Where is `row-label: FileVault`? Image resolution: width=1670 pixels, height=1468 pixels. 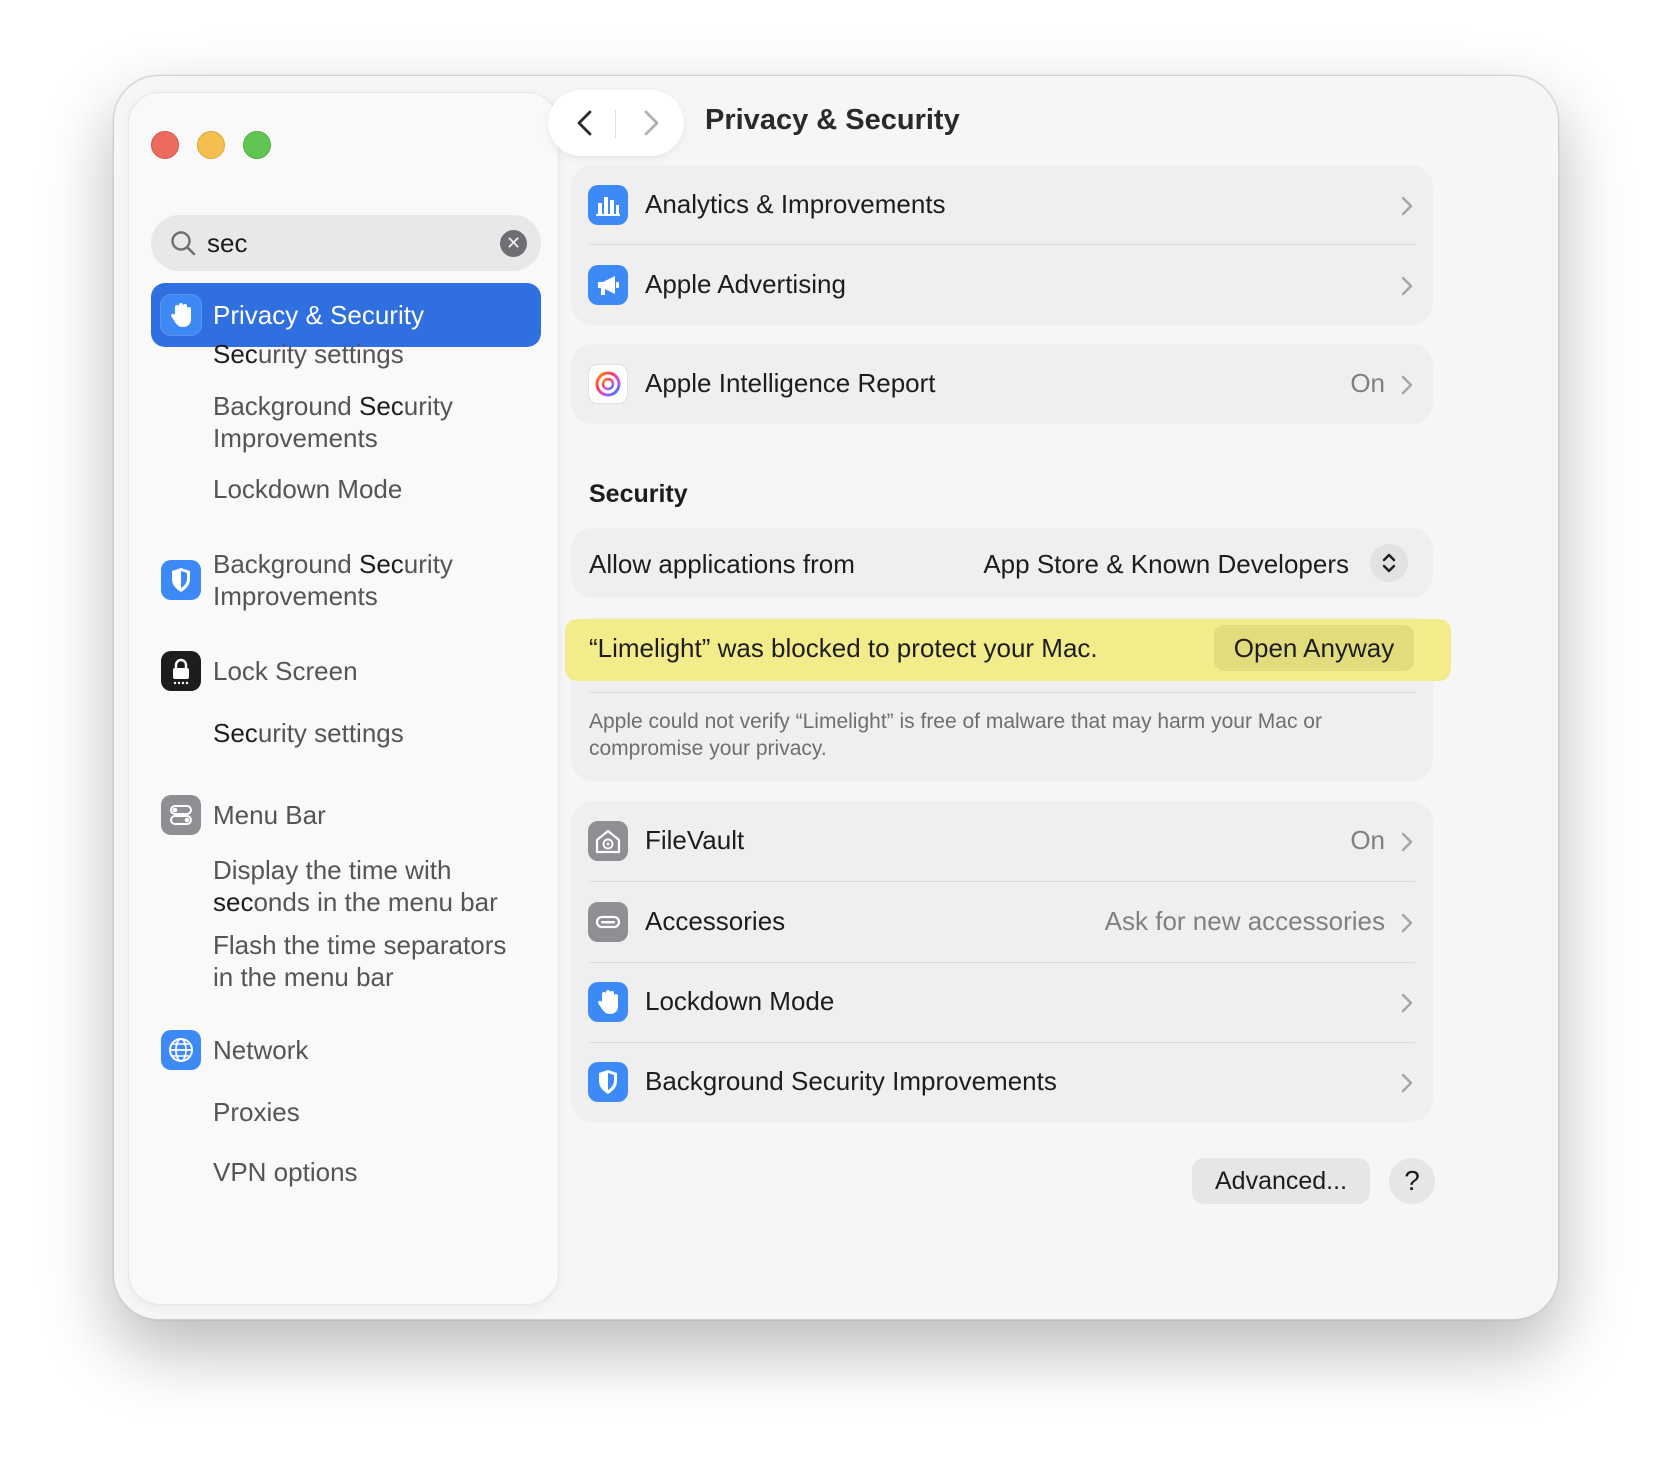 row-label: FileVault is located at coordinates (695, 840).